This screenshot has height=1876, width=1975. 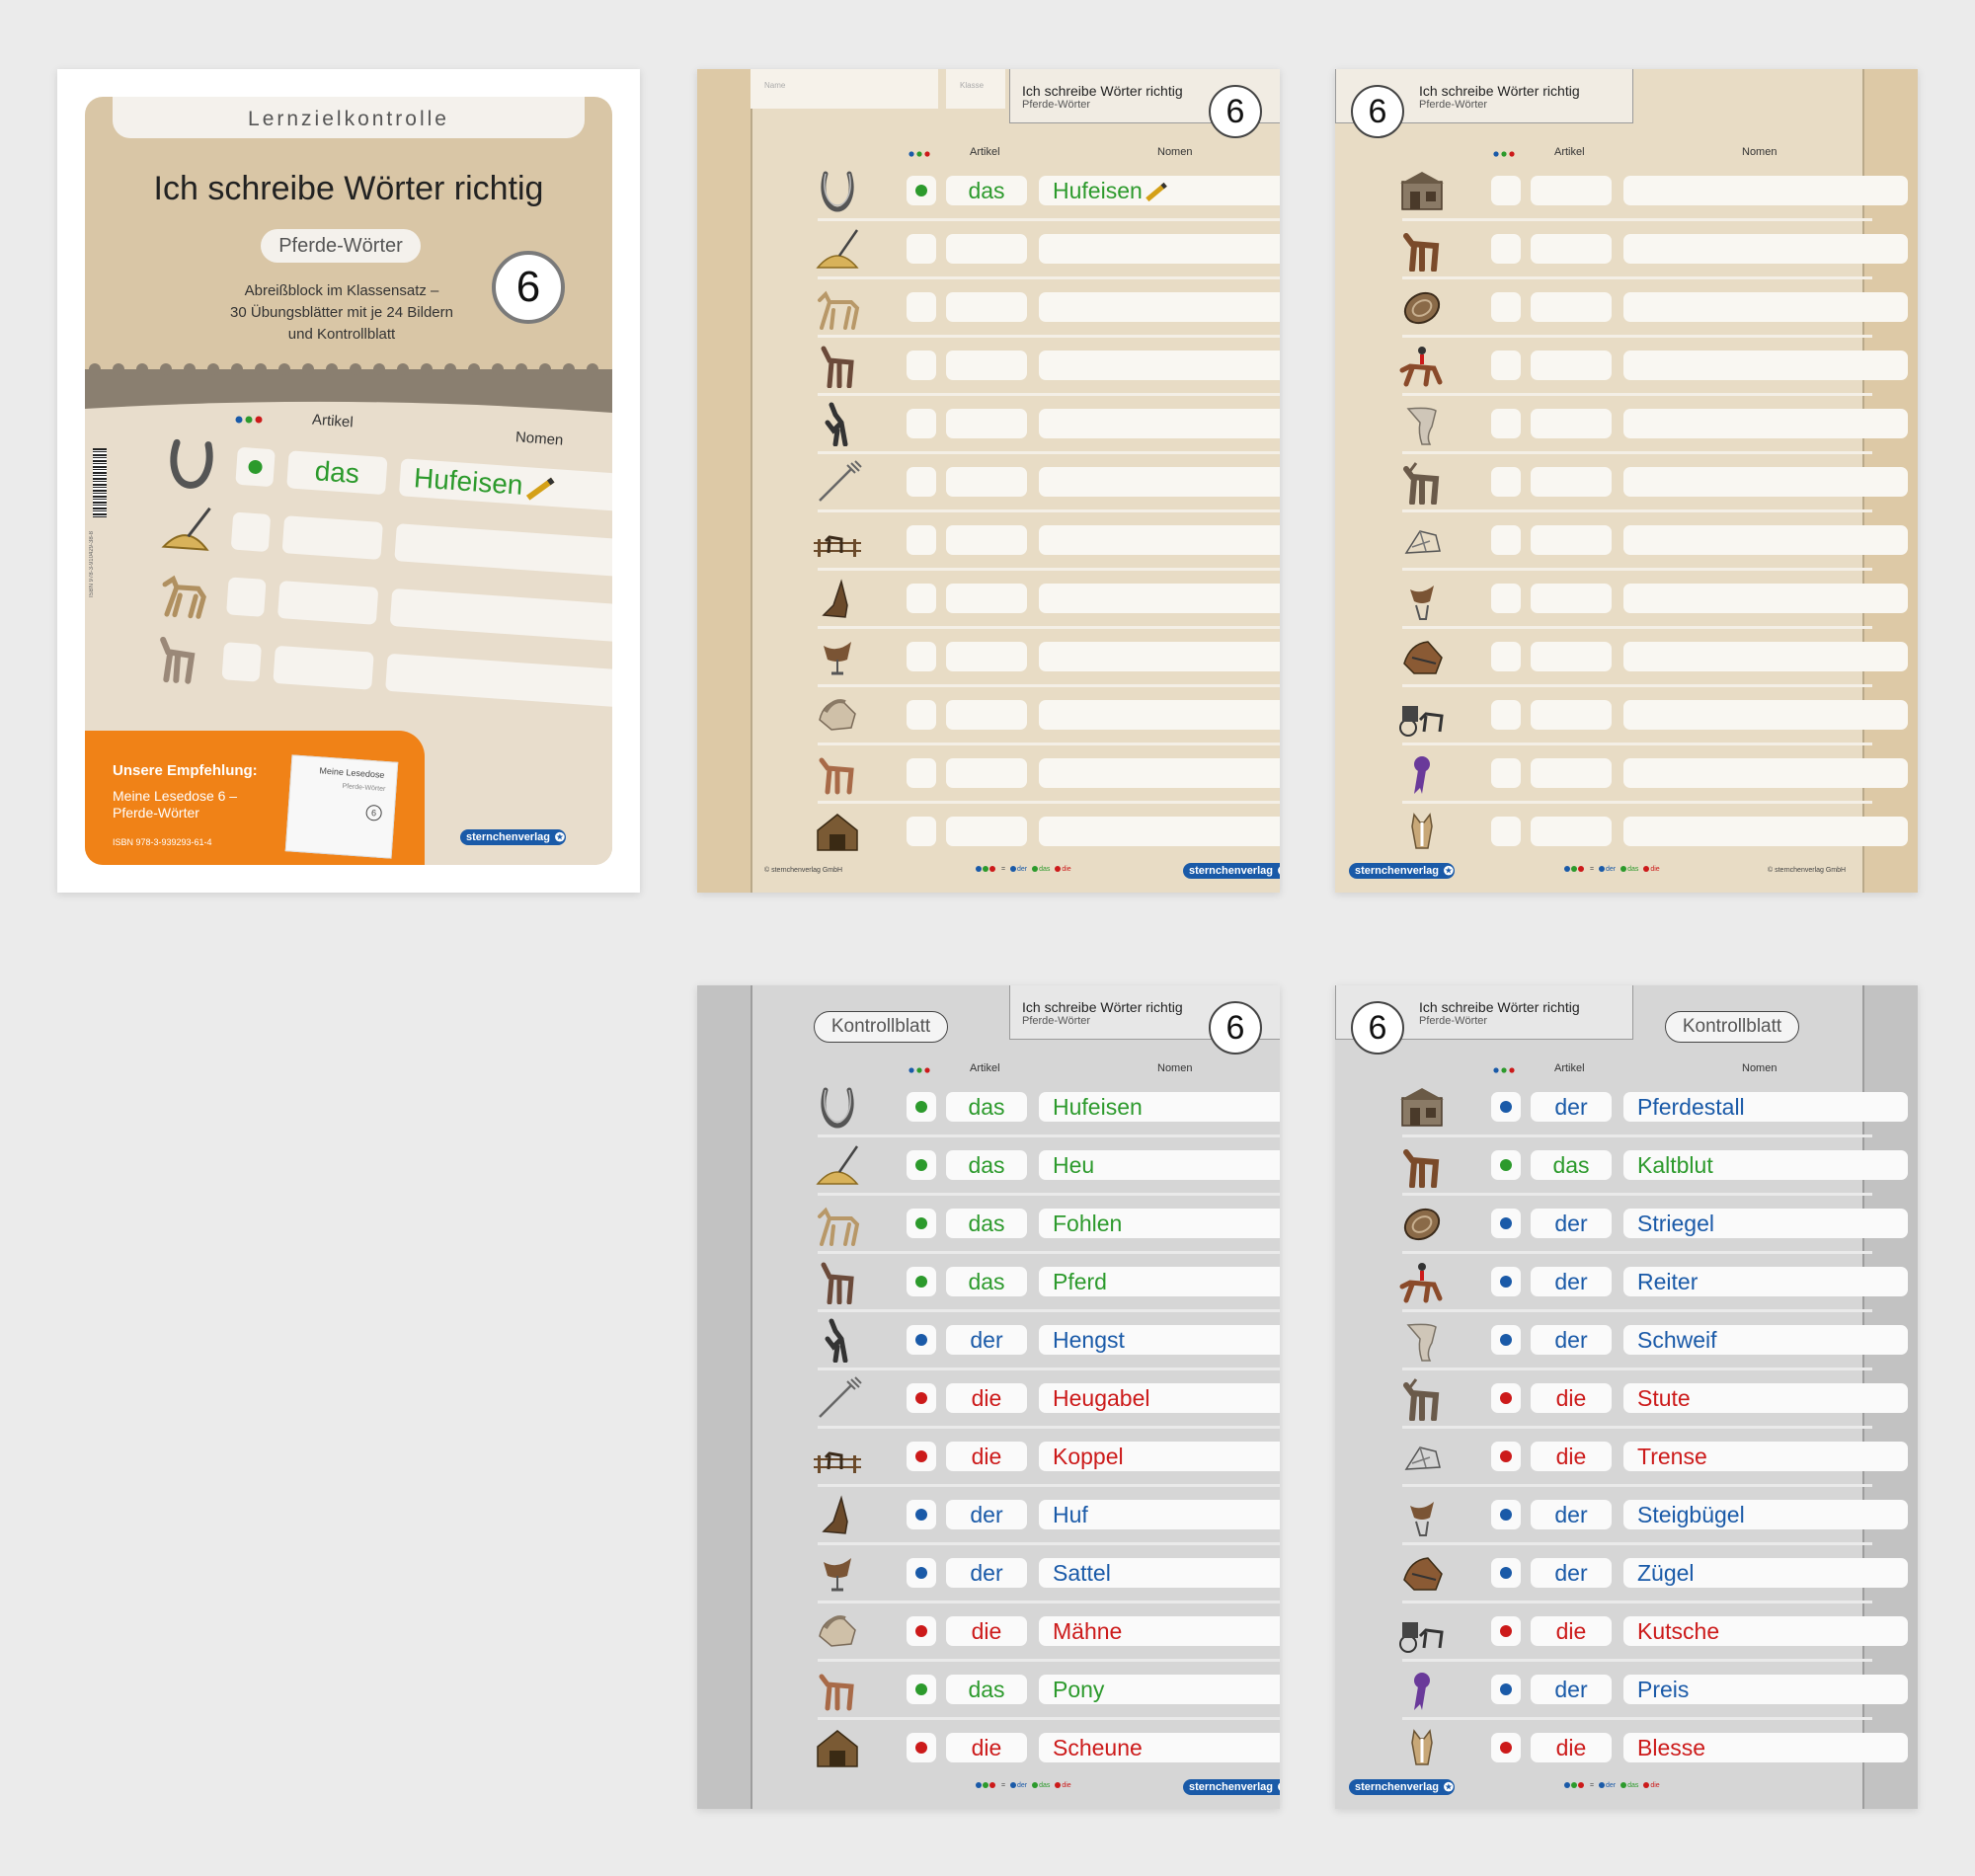 What do you see at coordinates (1766, 1748) in the screenshot?
I see `noun-field: Blesse` at bounding box center [1766, 1748].